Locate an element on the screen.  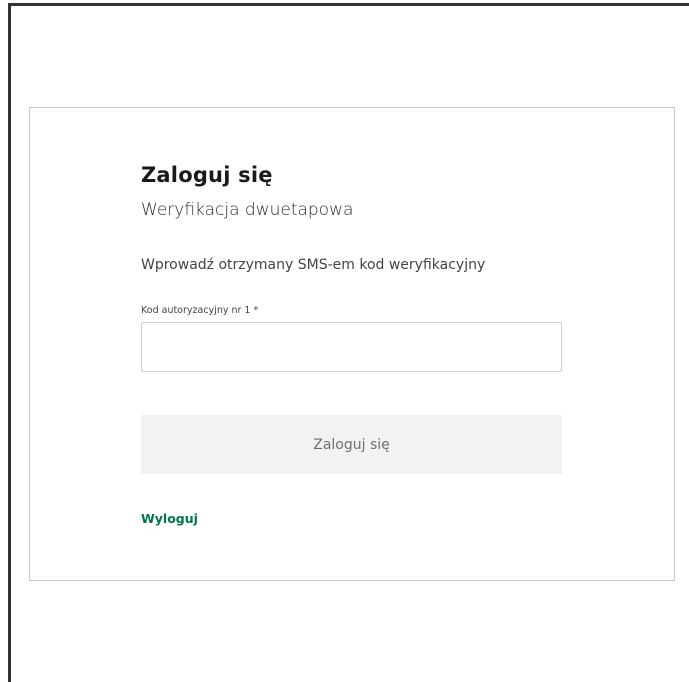
login-button: Zaloguj się is located at coordinates (351, 444).